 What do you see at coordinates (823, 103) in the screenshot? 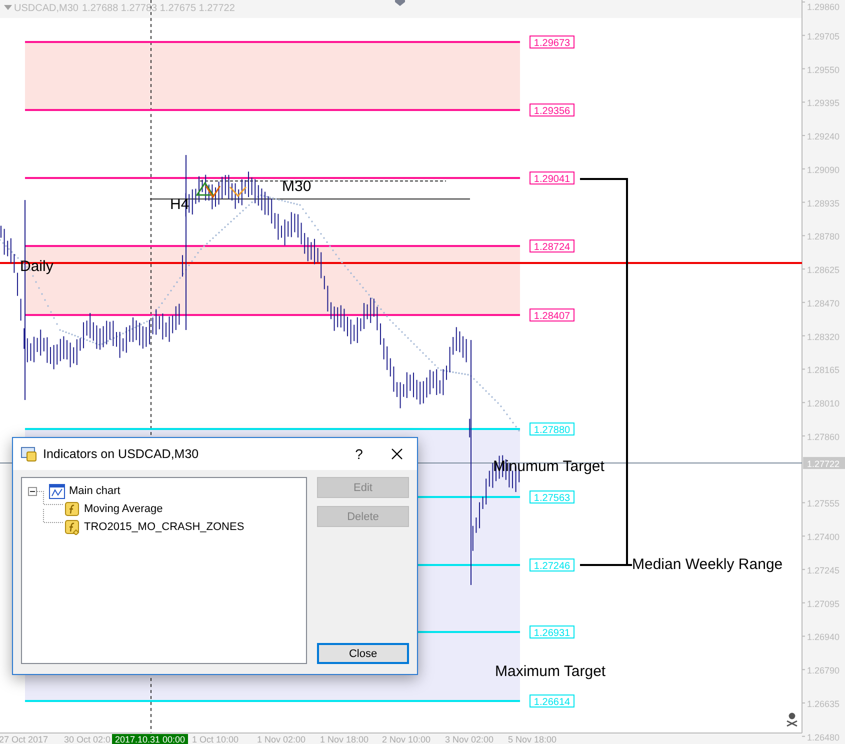
I see `price-tick: 1.29395` at bounding box center [823, 103].